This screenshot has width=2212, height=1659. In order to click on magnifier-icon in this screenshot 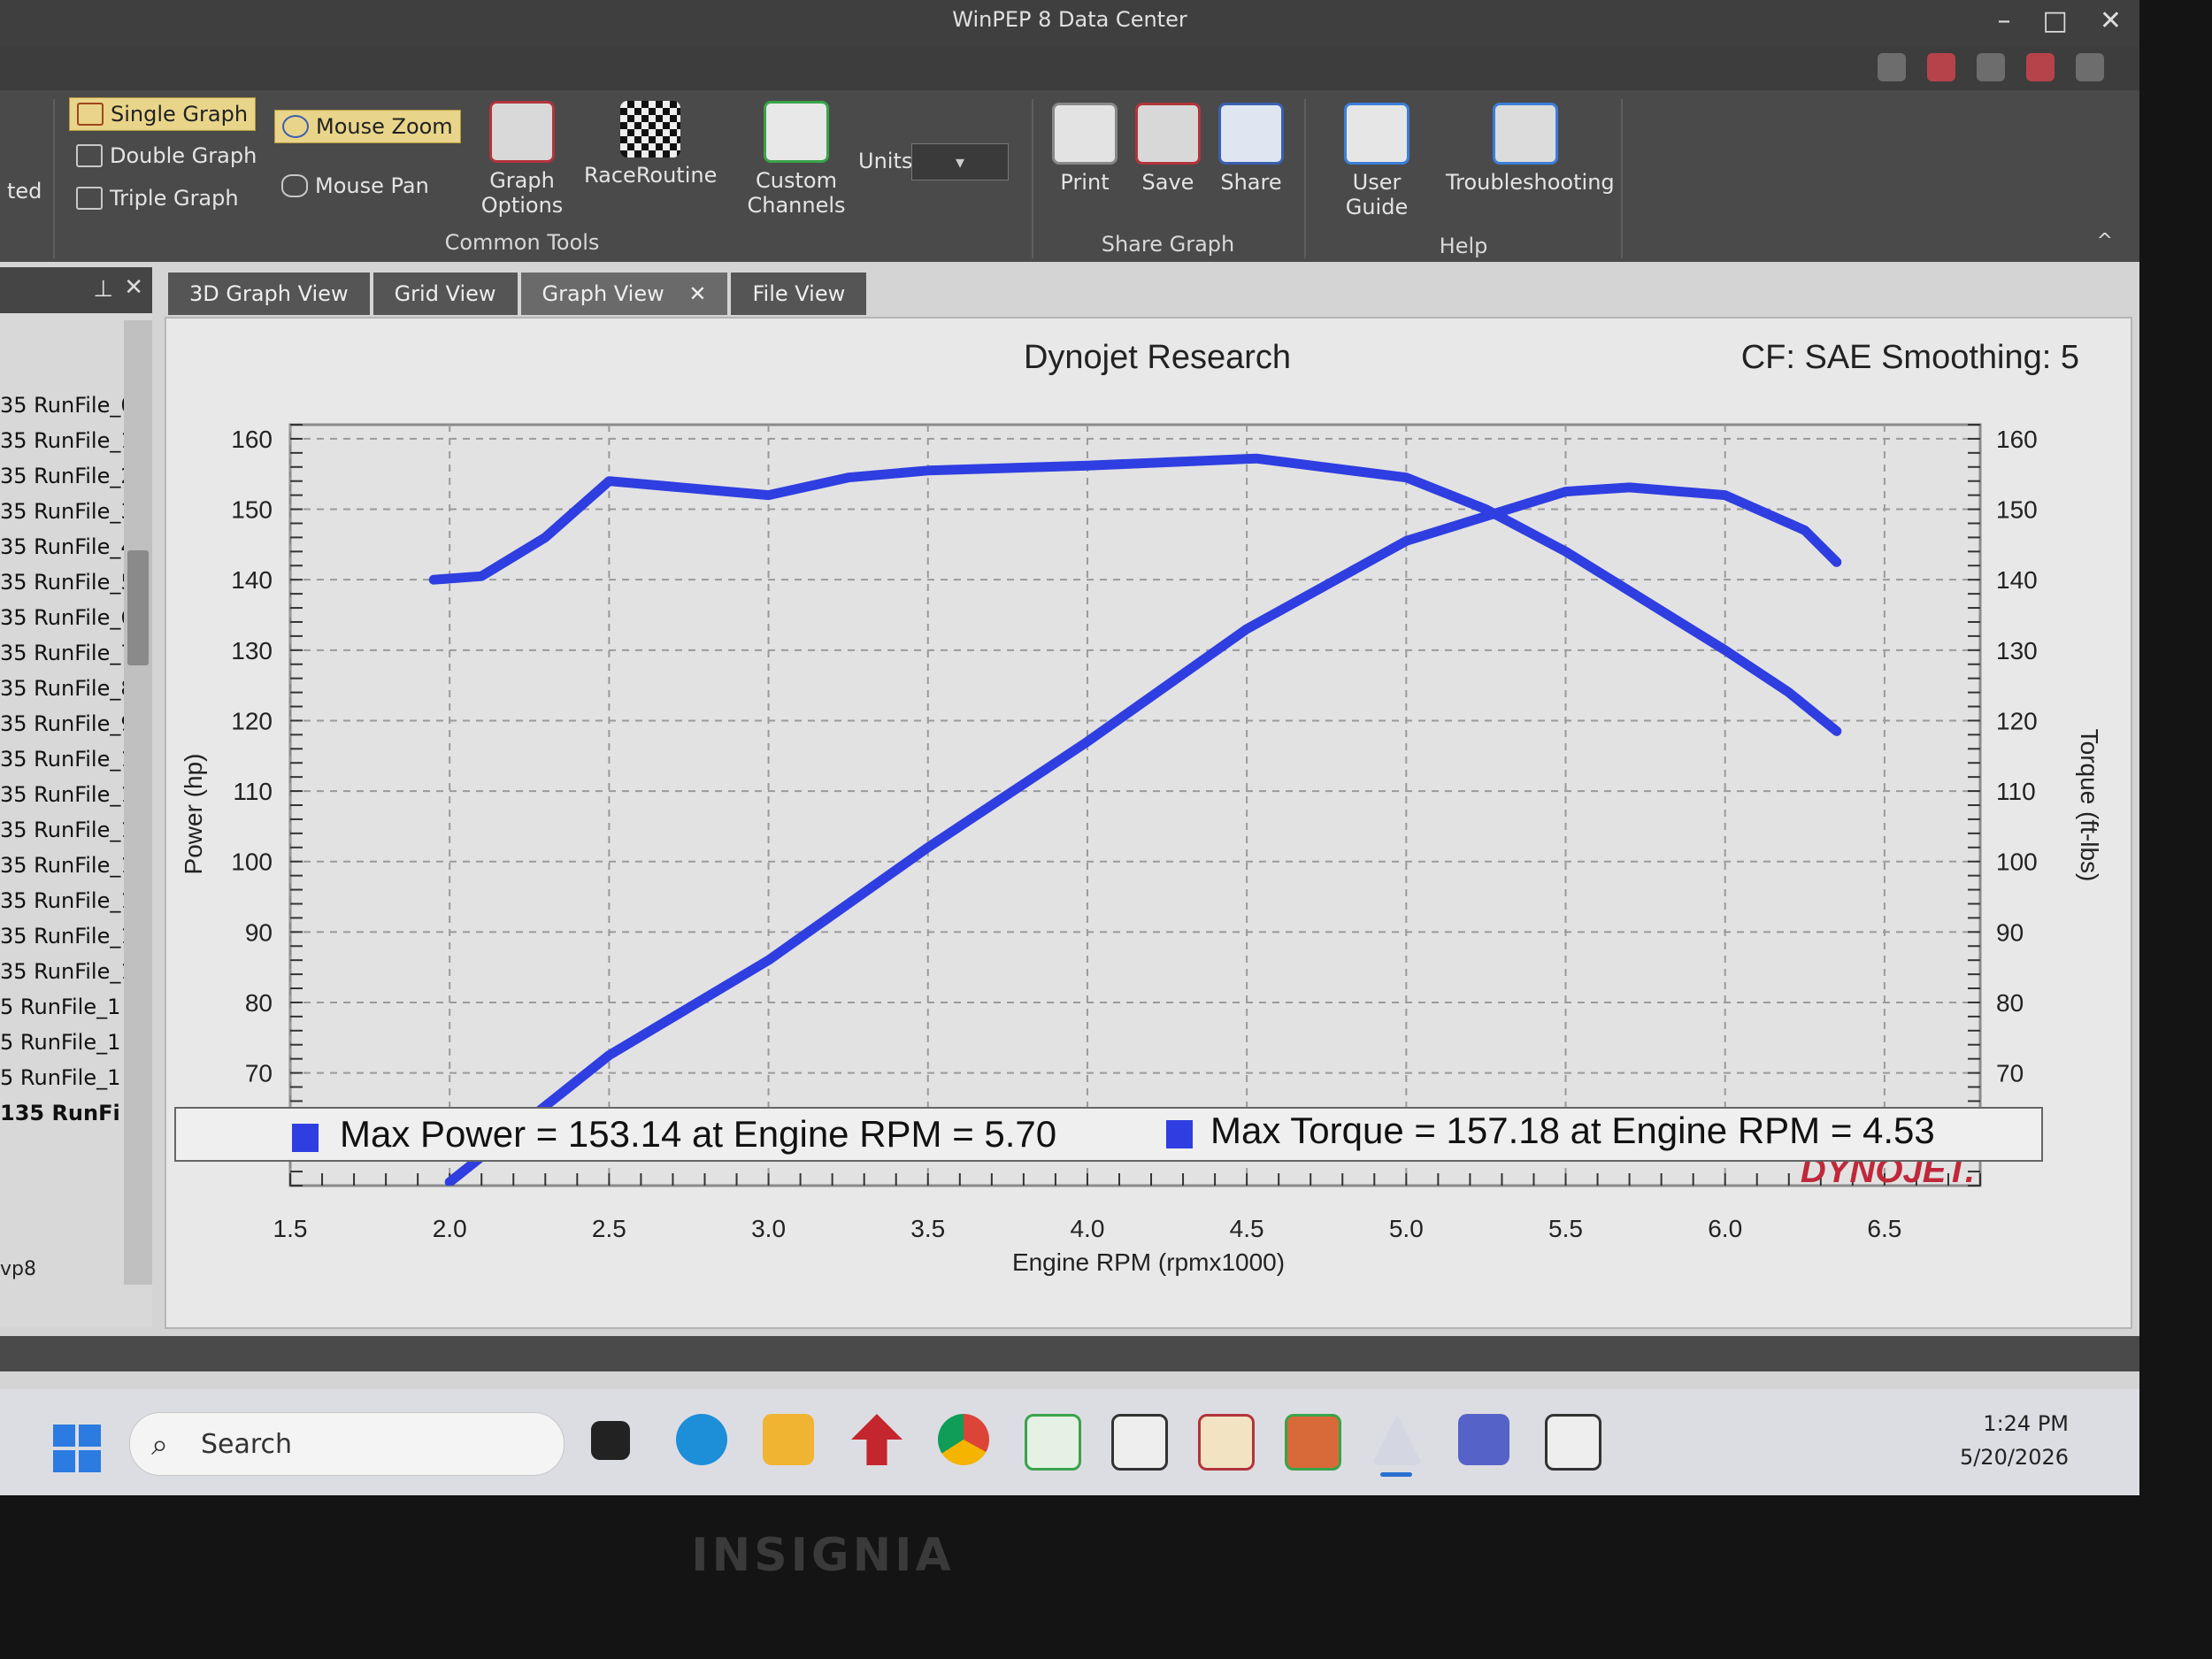, I will do `click(296, 126)`.